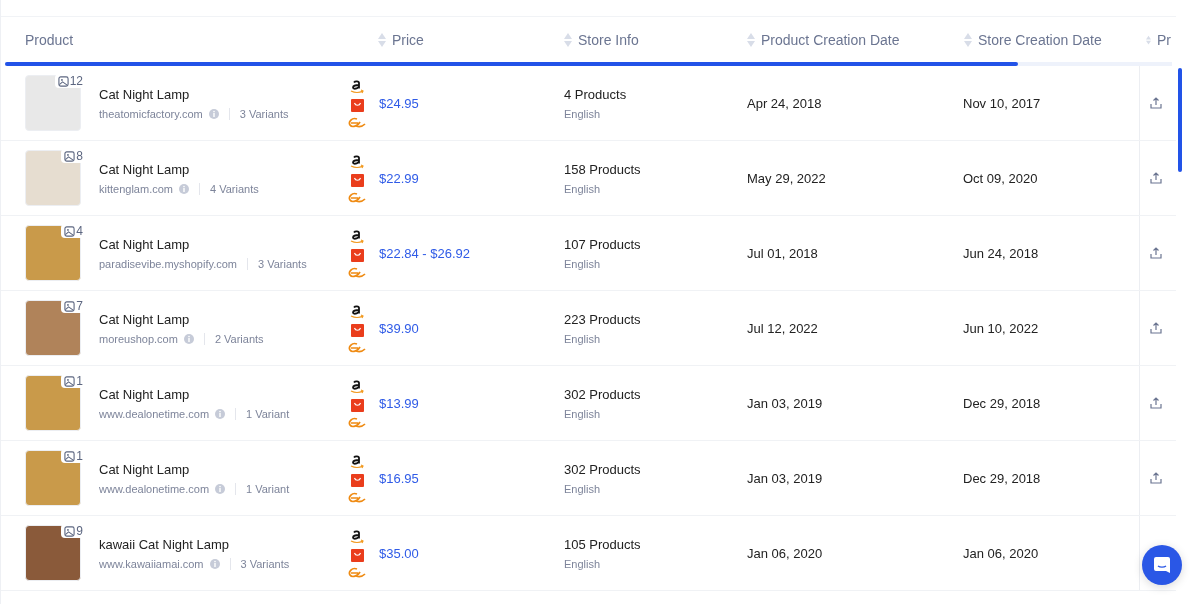 The image size is (1200, 604). I want to click on product-count: 105 Products, so click(603, 544).